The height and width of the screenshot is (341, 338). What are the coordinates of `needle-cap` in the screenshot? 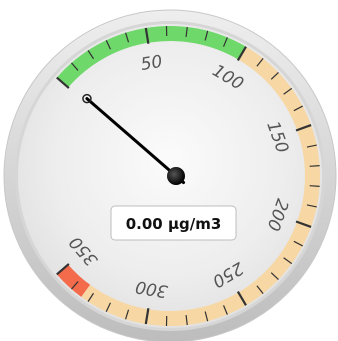 It's located at (176, 176).